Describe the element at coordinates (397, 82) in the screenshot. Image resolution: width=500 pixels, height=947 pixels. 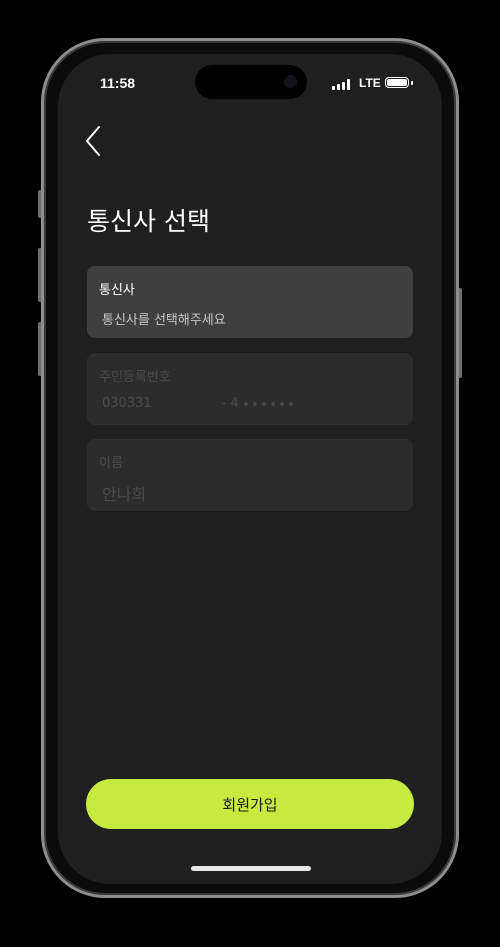
I see `battery-icon` at that location.